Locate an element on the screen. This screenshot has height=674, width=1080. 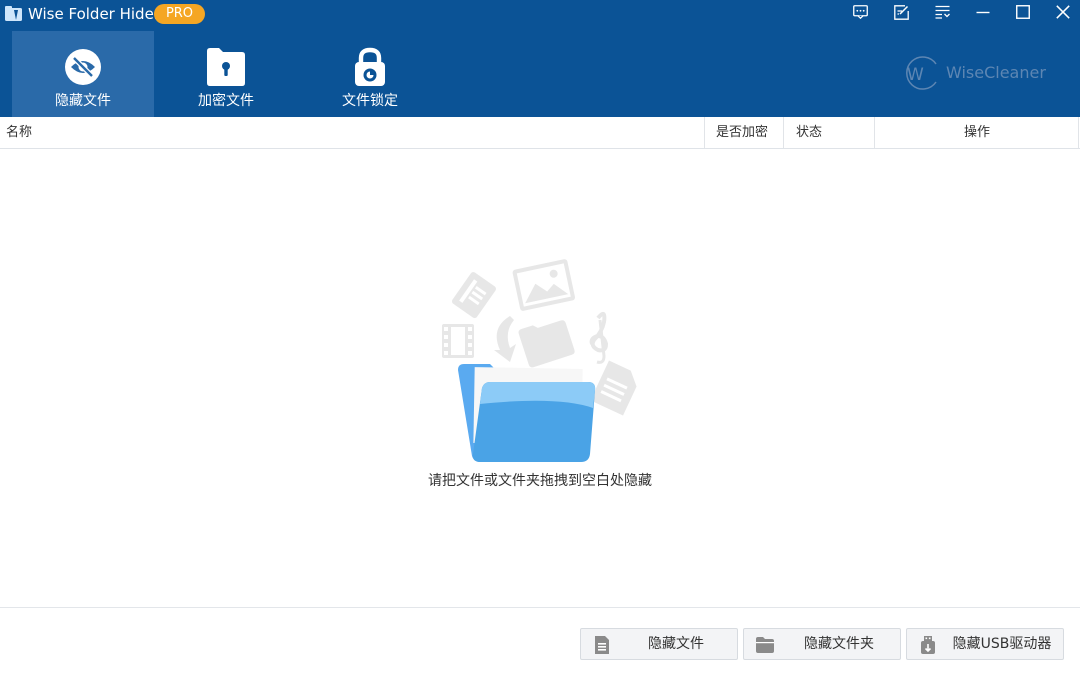
pro-badge: PRO is located at coordinates (179, 14).